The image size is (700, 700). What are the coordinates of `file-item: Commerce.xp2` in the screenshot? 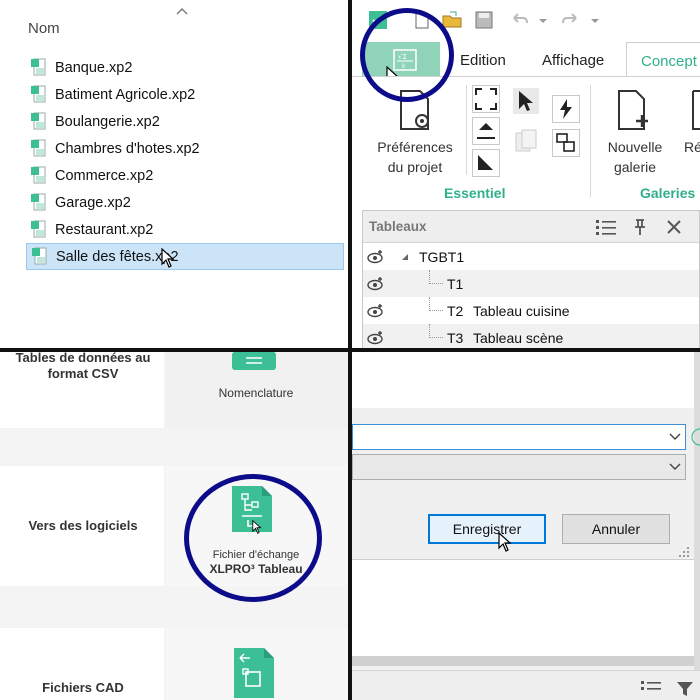 It's located at (185, 175).